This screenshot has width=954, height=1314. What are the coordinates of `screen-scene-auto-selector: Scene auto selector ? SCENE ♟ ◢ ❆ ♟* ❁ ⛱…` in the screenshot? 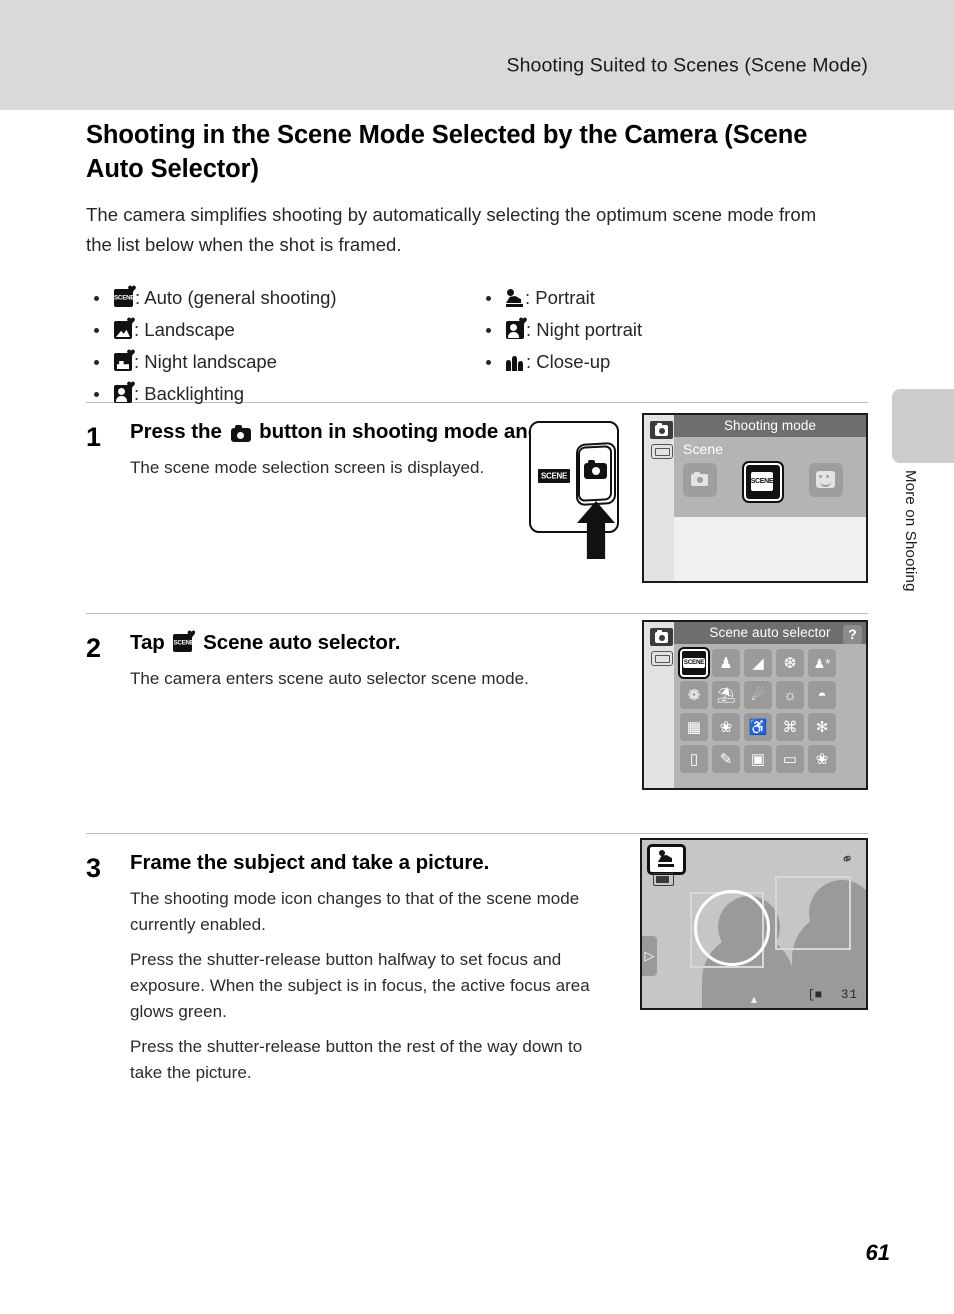 It's located at (755, 705).